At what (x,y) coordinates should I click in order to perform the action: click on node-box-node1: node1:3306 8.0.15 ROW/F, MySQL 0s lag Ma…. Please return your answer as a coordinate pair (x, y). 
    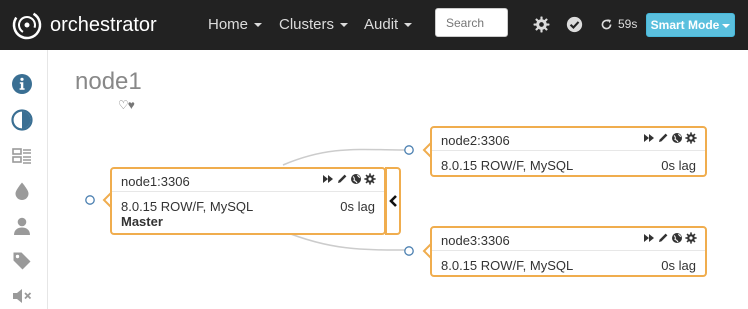
    Looking at the image, I should click on (248, 201).